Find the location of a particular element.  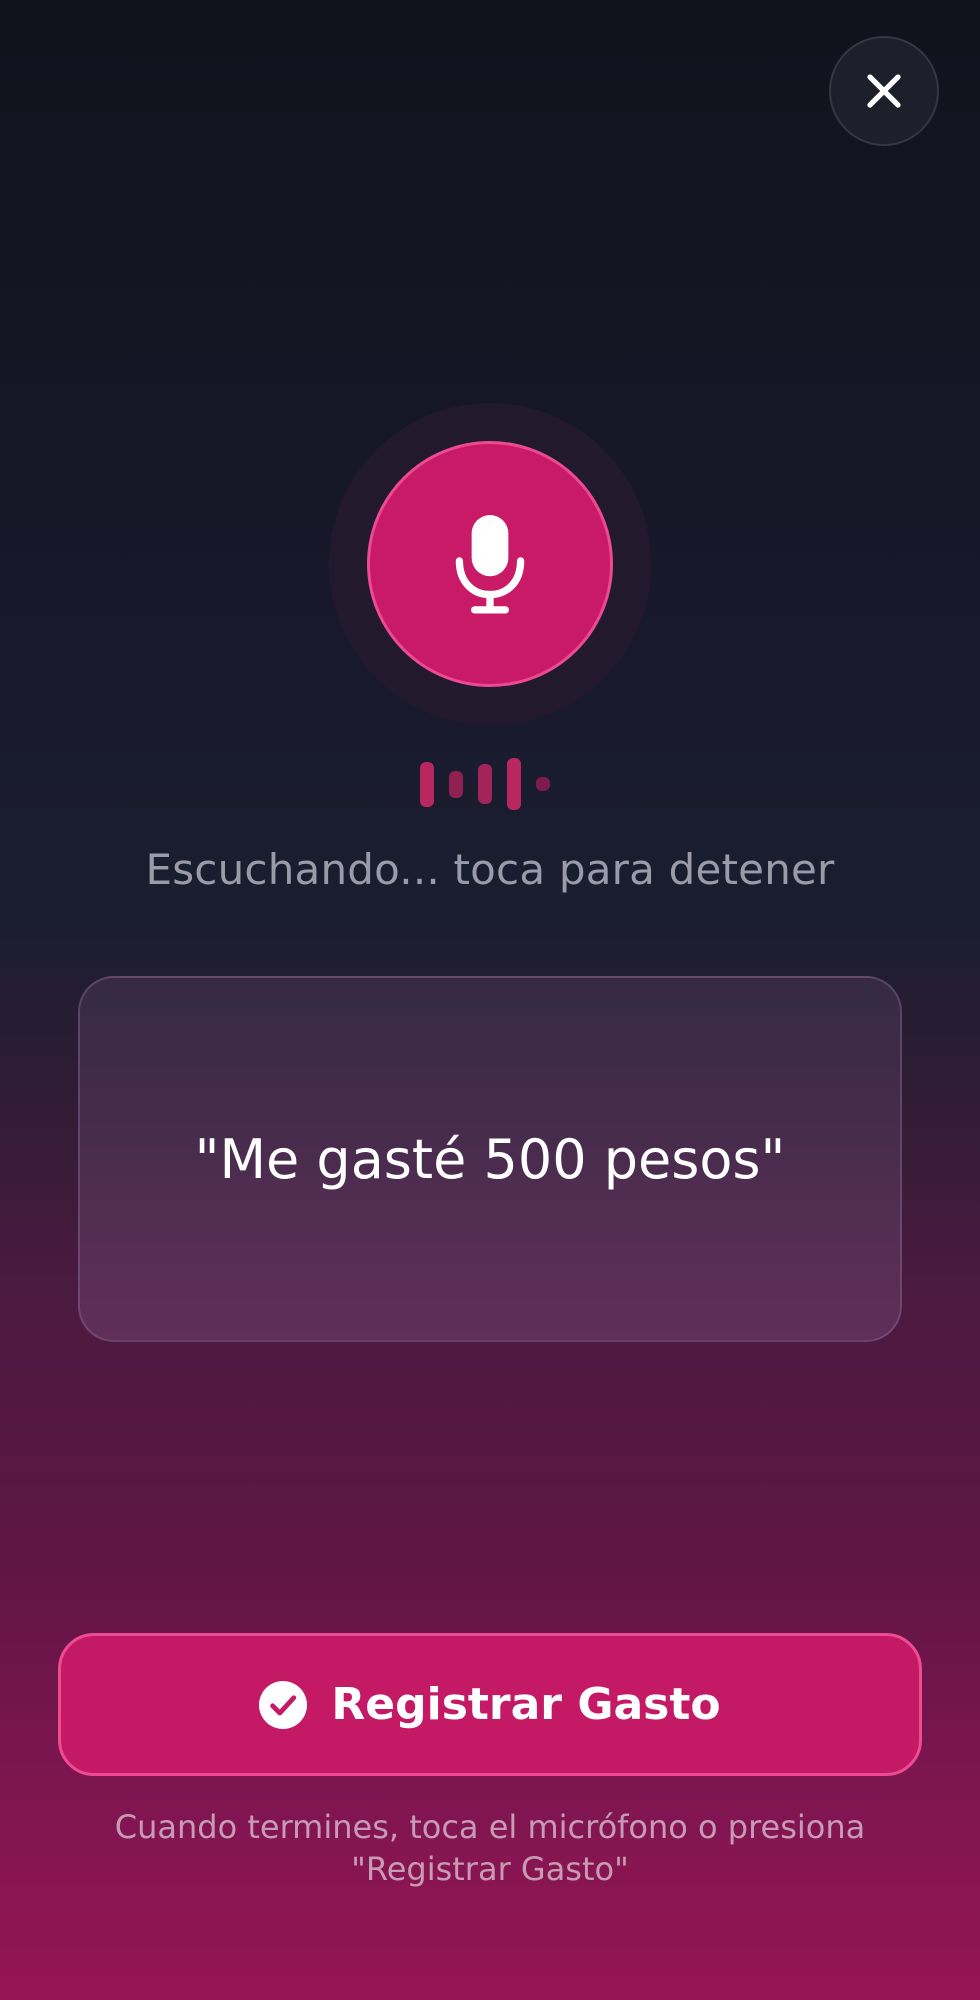

hint-line-2: "Registrar Gasto" is located at coordinates (490, 1869).